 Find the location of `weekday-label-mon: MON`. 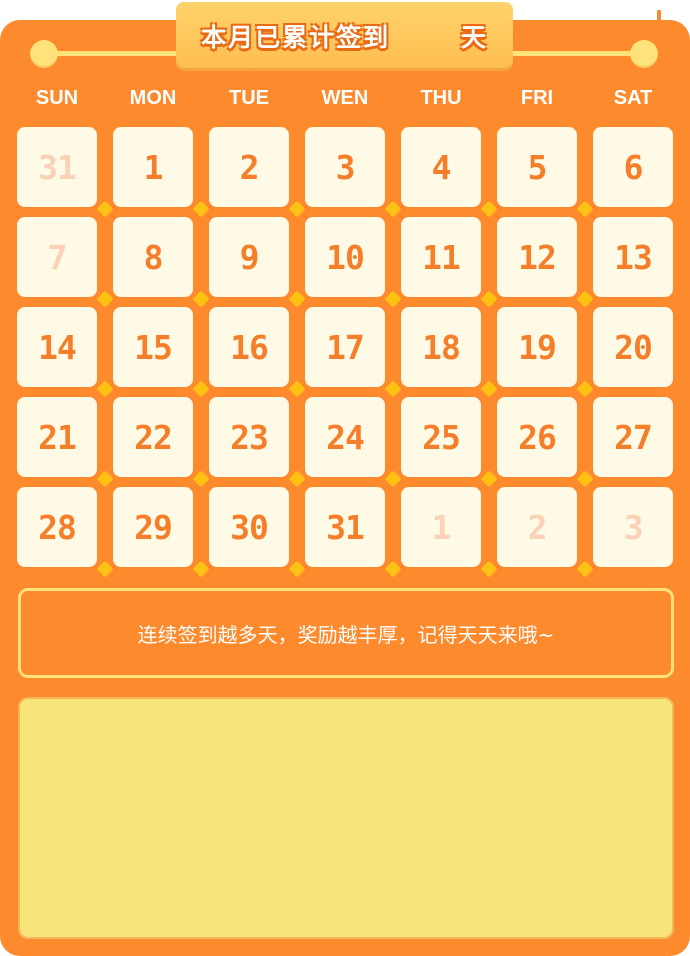

weekday-label-mon: MON is located at coordinates (153, 98).